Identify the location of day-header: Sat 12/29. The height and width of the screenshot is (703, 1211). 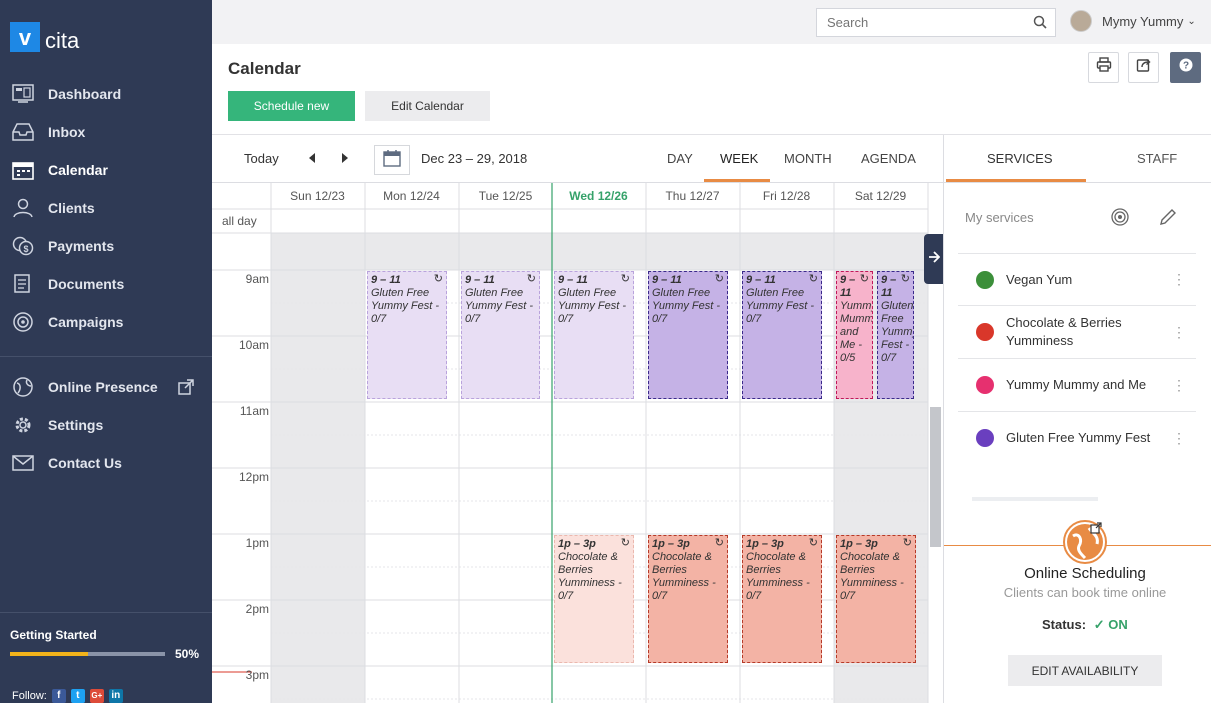
(880, 196).